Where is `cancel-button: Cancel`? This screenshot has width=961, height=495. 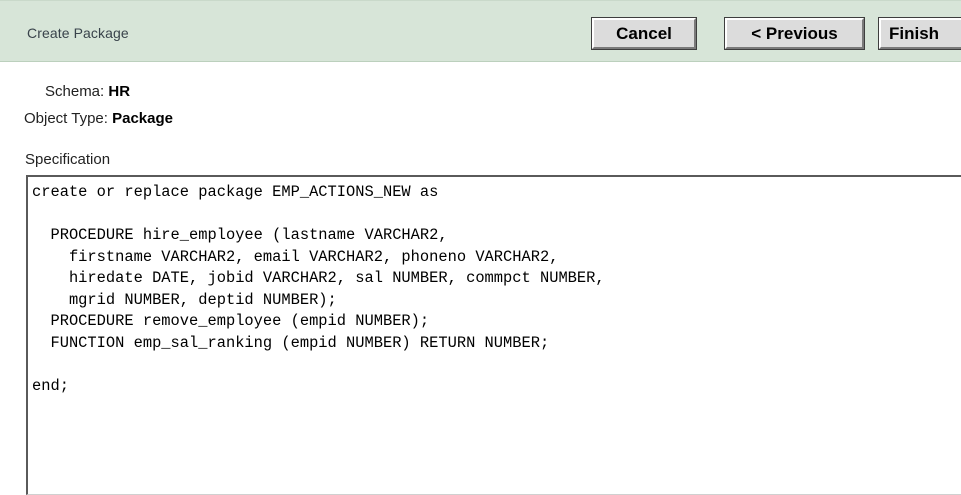
cancel-button: Cancel is located at coordinates (644, 33).